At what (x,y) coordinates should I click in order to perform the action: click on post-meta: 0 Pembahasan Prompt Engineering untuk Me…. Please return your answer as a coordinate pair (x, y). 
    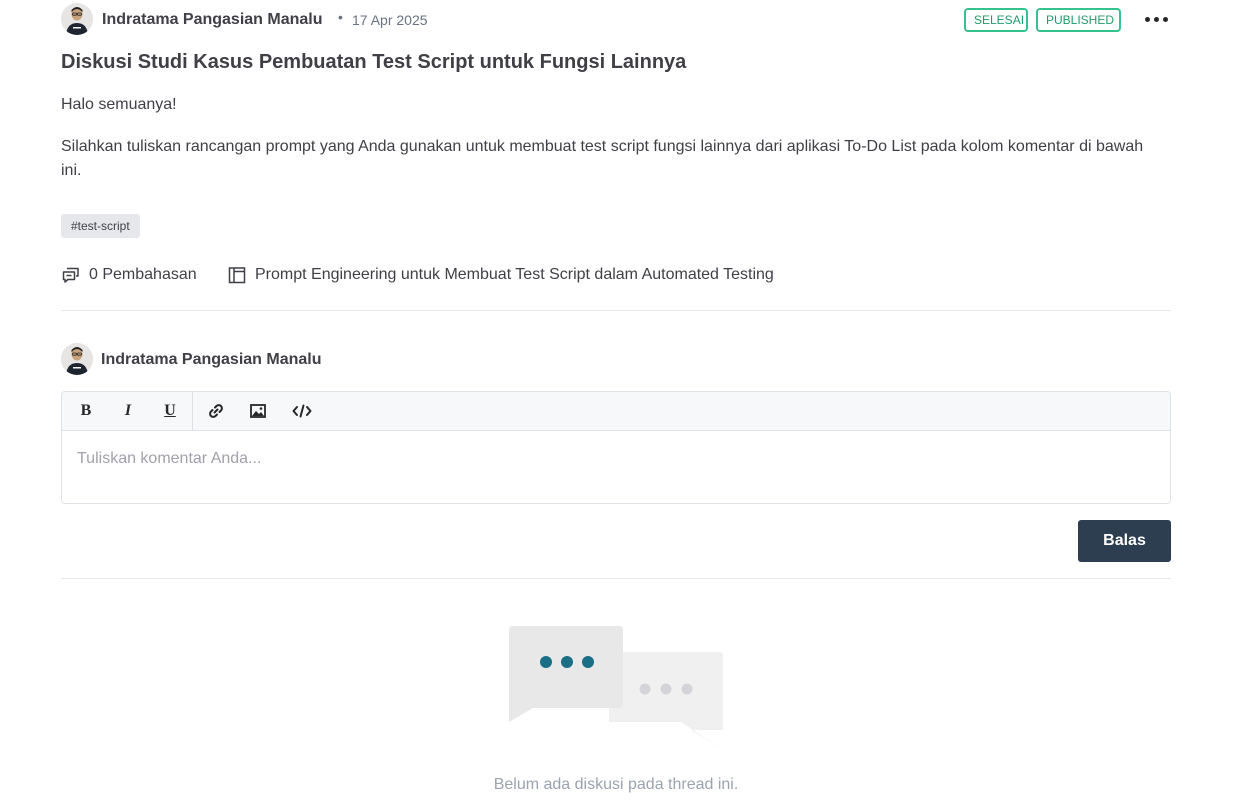
    Looking at the image, I should click on (616, 275).